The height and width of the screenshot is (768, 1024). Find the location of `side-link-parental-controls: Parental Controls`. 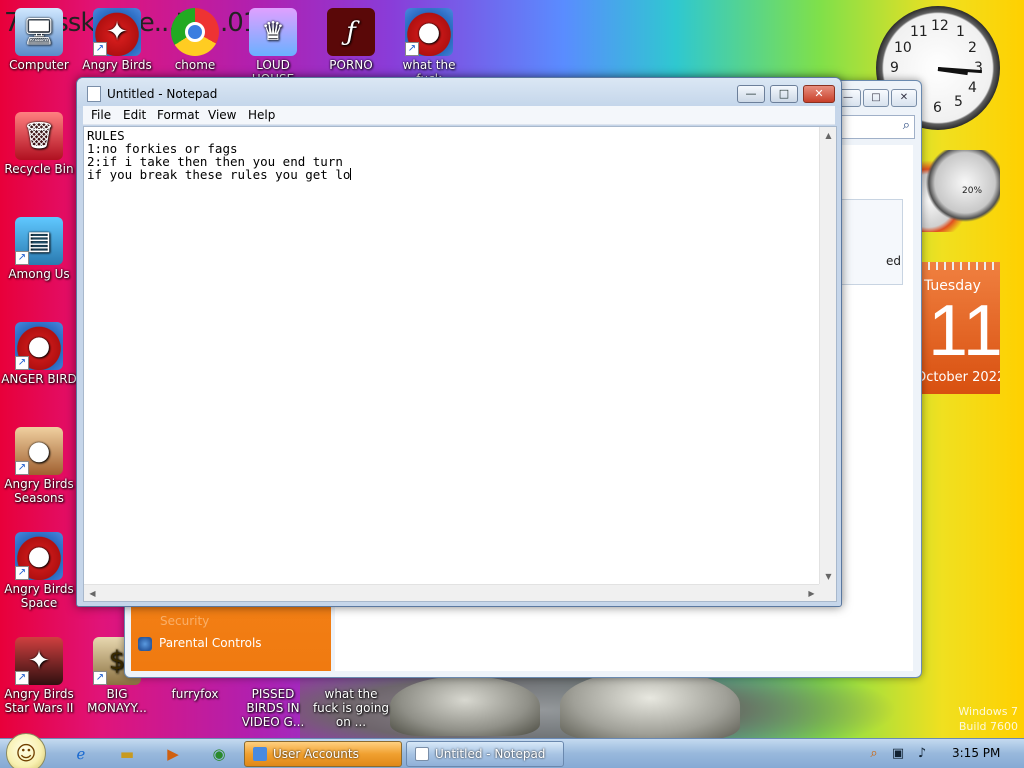

side-link-parental-controls: Parental Controls is located at coordinates (210, 643).